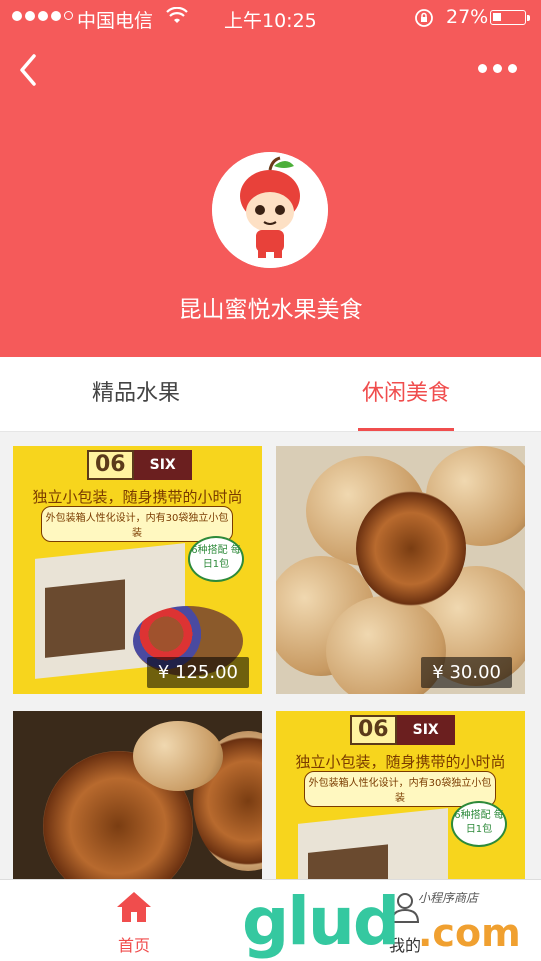 The image size is (541, 961). Describe the element at coordinates (134, 907) in the screenshot. I see `home-icon` at that location.